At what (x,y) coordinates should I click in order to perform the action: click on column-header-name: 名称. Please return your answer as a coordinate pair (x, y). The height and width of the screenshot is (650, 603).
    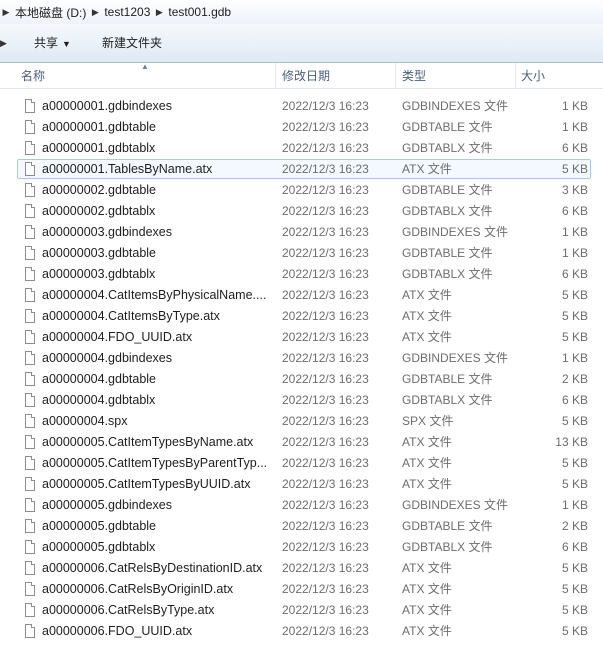
    Looking at the image, I should click on (33, 75).